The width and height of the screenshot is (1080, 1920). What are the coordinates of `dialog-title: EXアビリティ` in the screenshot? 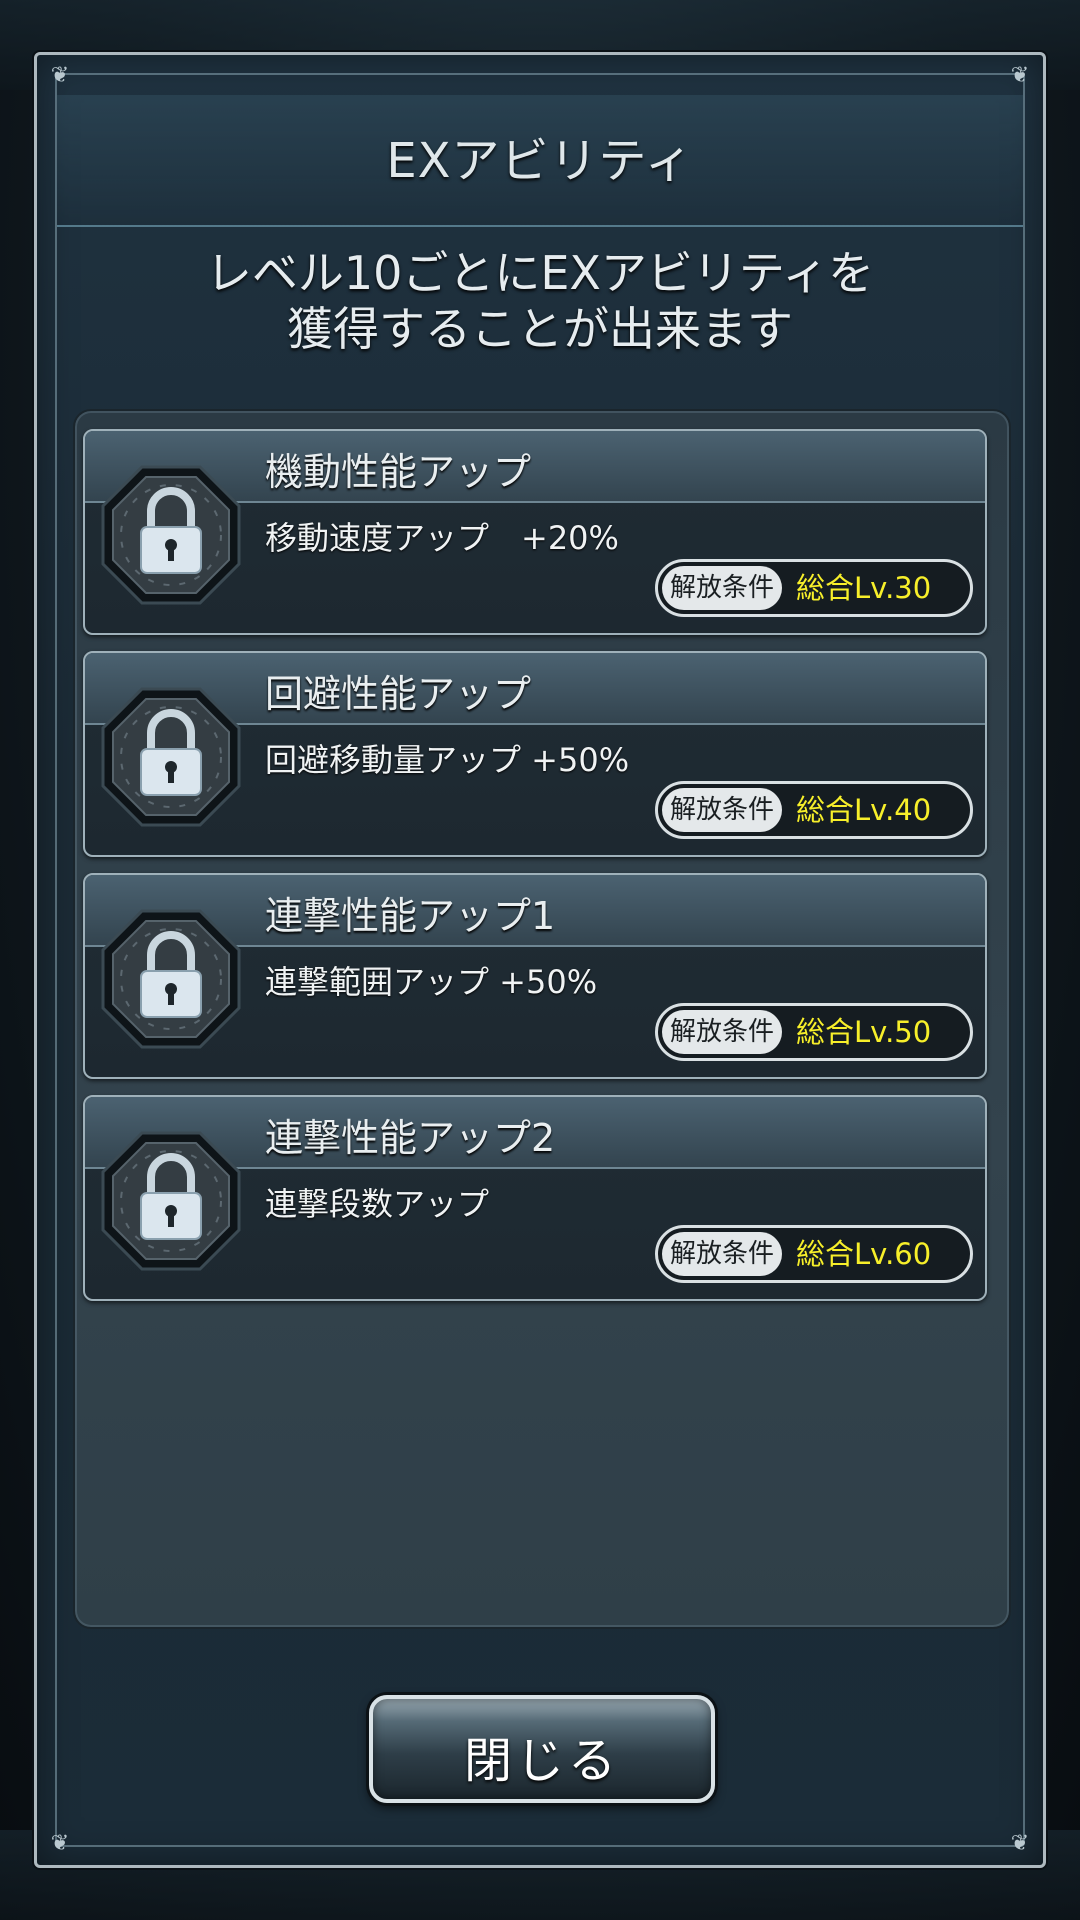 It's located at (540, 161).